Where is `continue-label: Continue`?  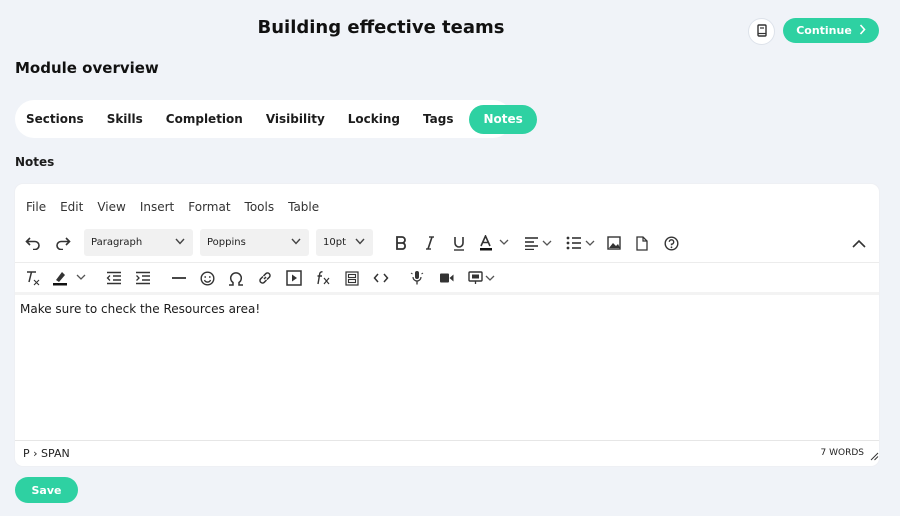
continue-label: Continue is located at coordinates (824, 30).